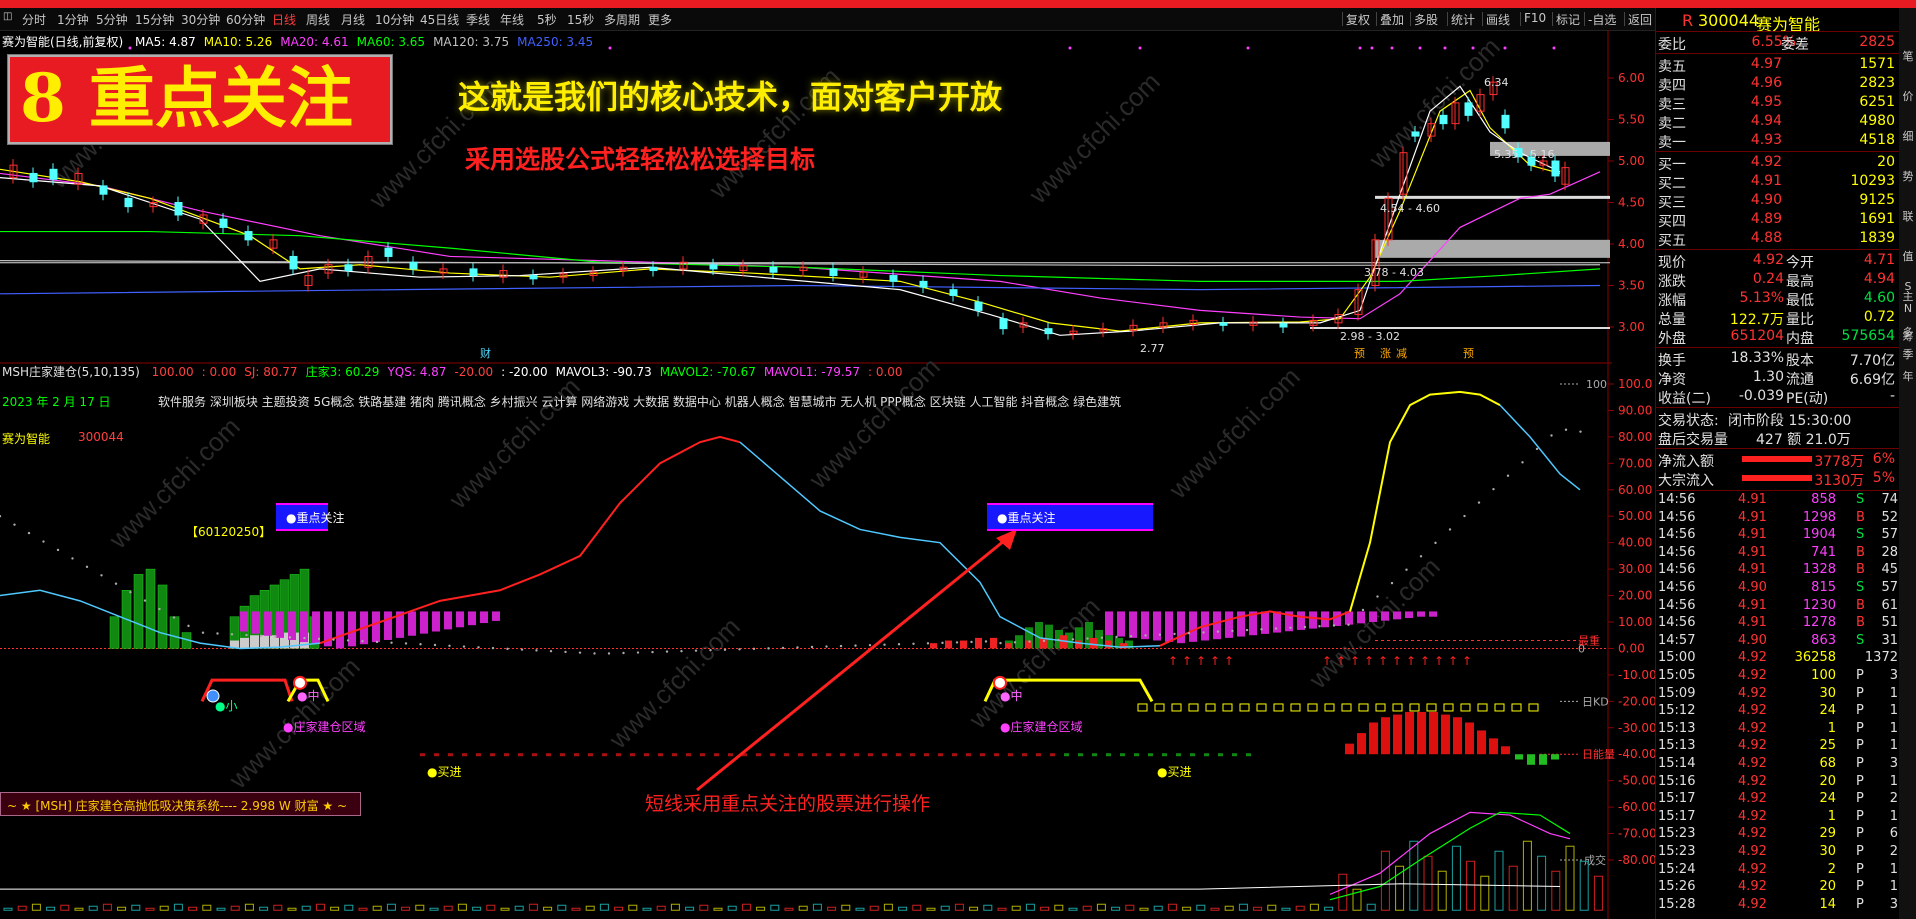  What do you see at coordinates (1640, 19) in the screenshot?
I see `tool-button-8: 返回` at bounding box center [1640, 19].